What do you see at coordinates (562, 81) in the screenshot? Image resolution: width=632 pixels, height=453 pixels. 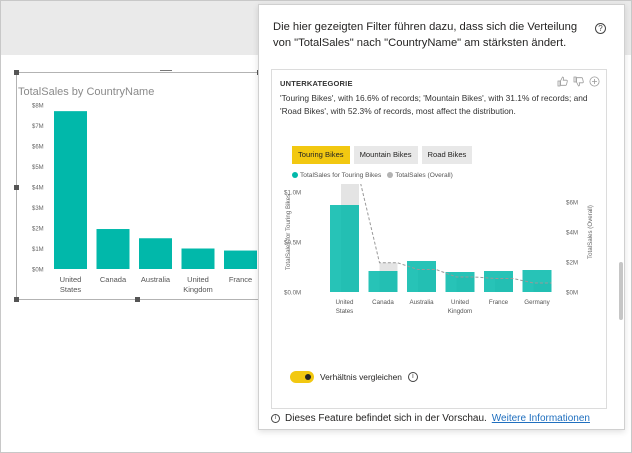 I see `thumbs-up-icon` at bounding box center [562, 81].